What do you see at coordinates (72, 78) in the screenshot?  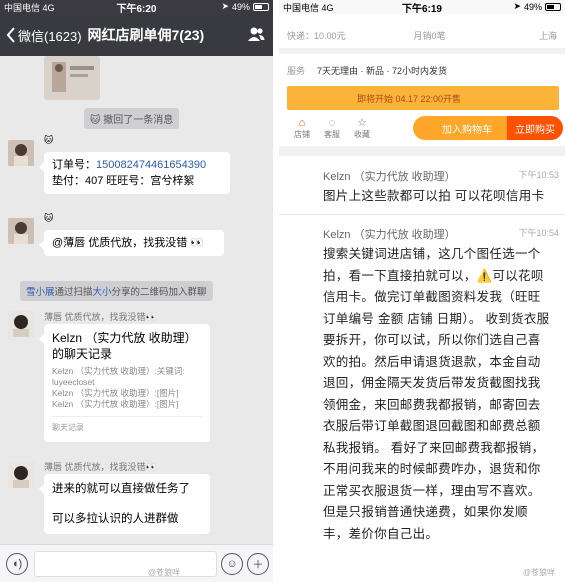 I see `shared-image` at bounding box center [72, 78].